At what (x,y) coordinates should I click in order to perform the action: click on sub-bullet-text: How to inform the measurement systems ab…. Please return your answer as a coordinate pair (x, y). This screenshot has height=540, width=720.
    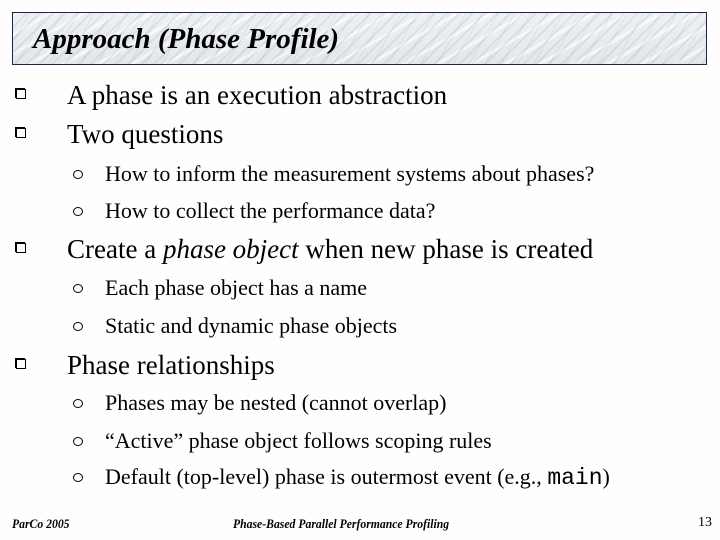
    Looking at the image, I should click on (350, 173).